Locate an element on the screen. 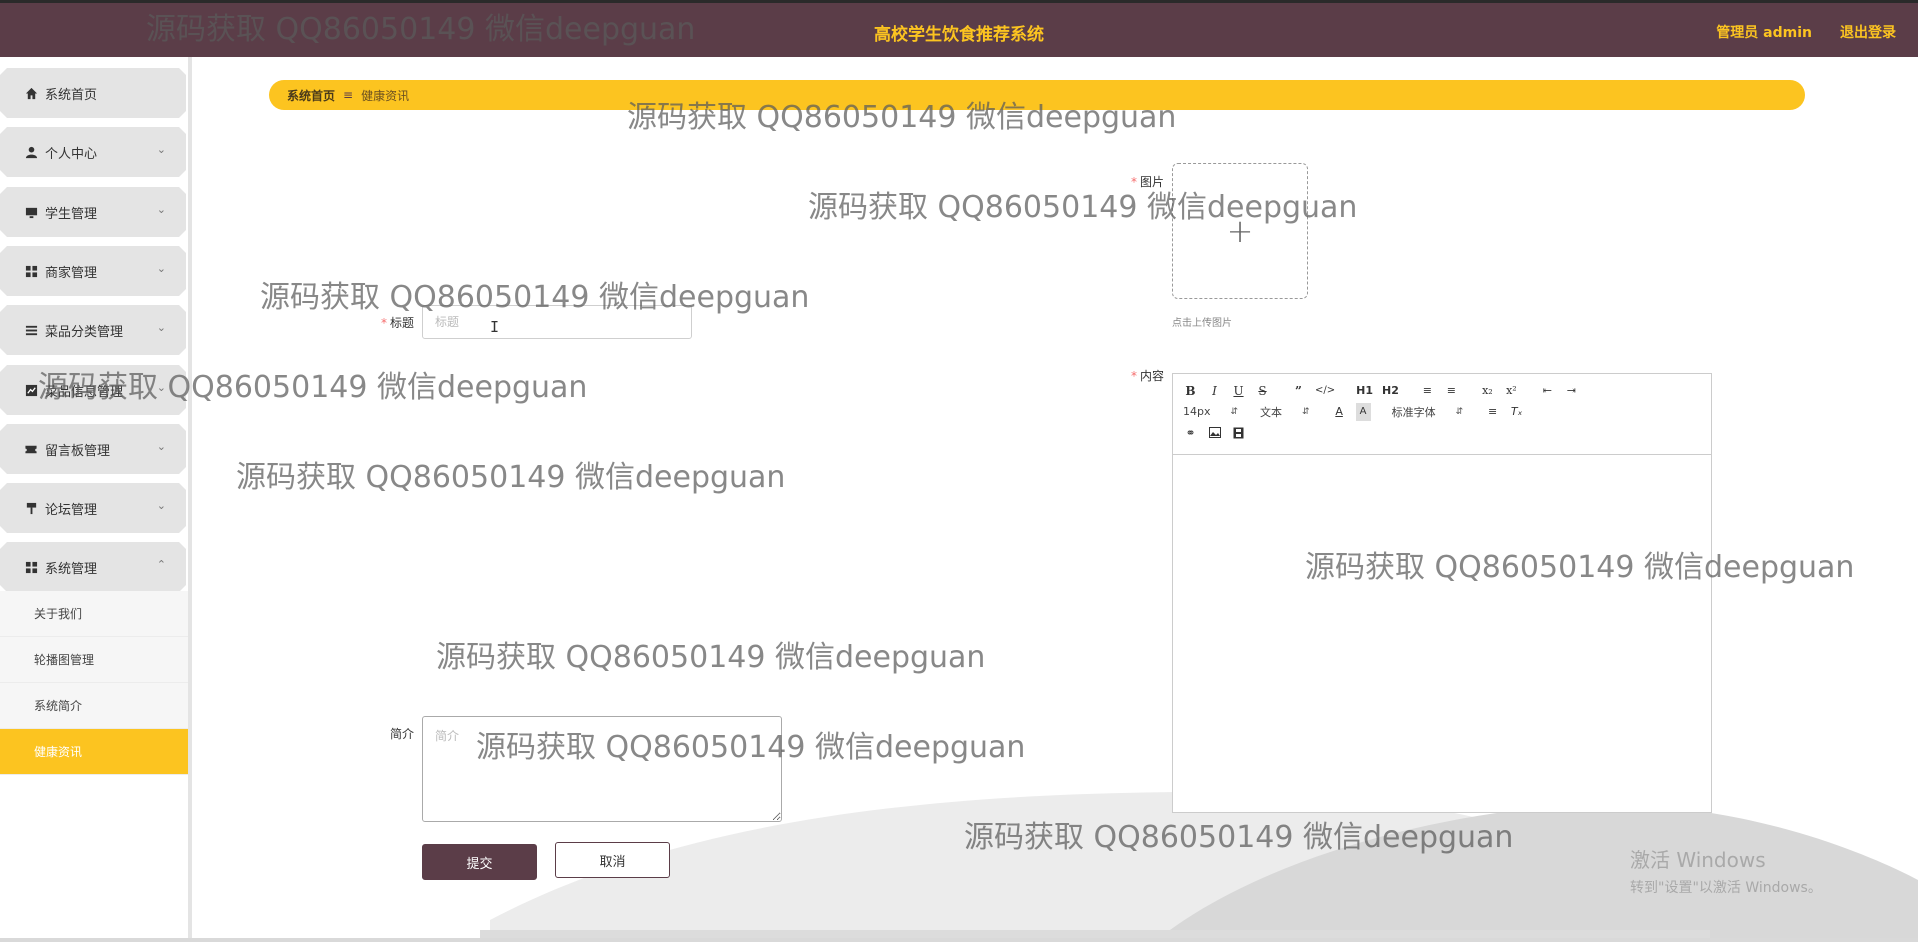  breadcrumb-current: 健康资讯 is located at coordinates (385, 95).